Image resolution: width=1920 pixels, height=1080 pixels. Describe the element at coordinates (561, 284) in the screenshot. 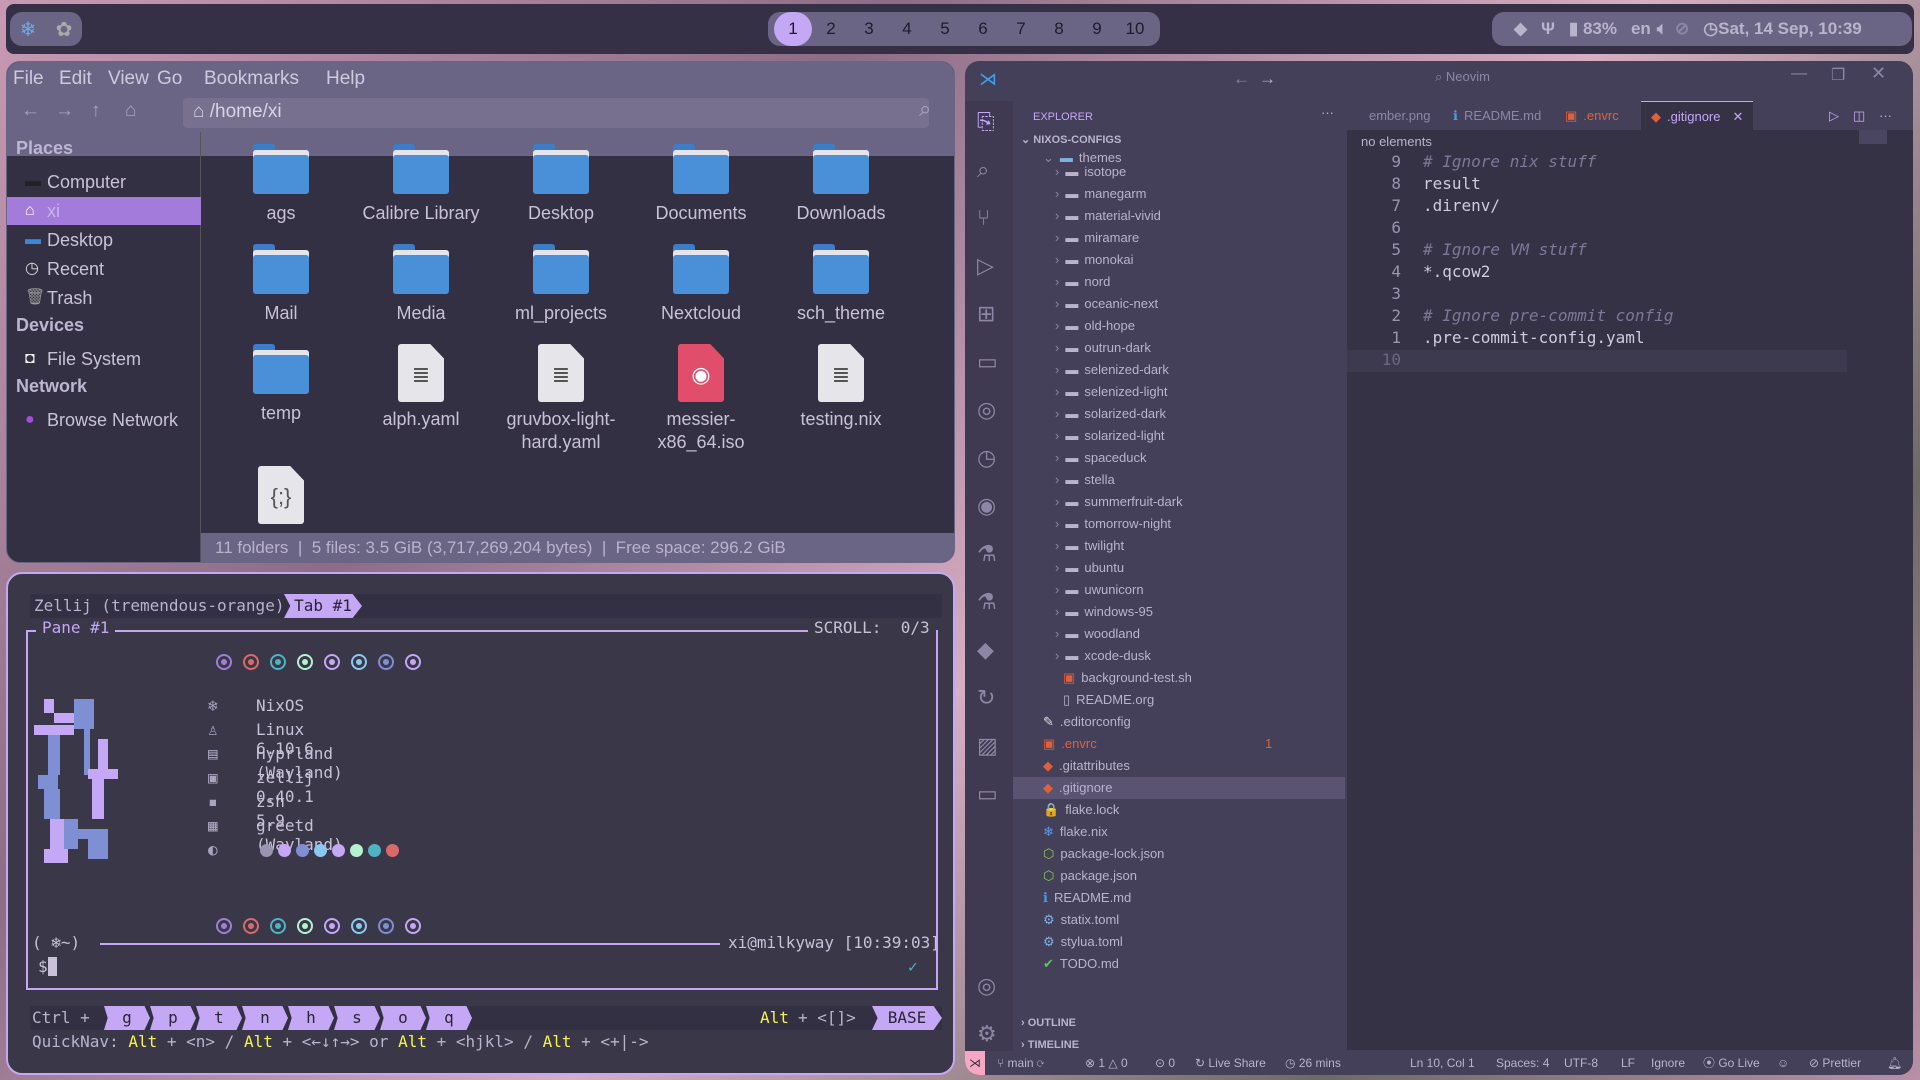

I see `folder-item: ml_projects` at that location.